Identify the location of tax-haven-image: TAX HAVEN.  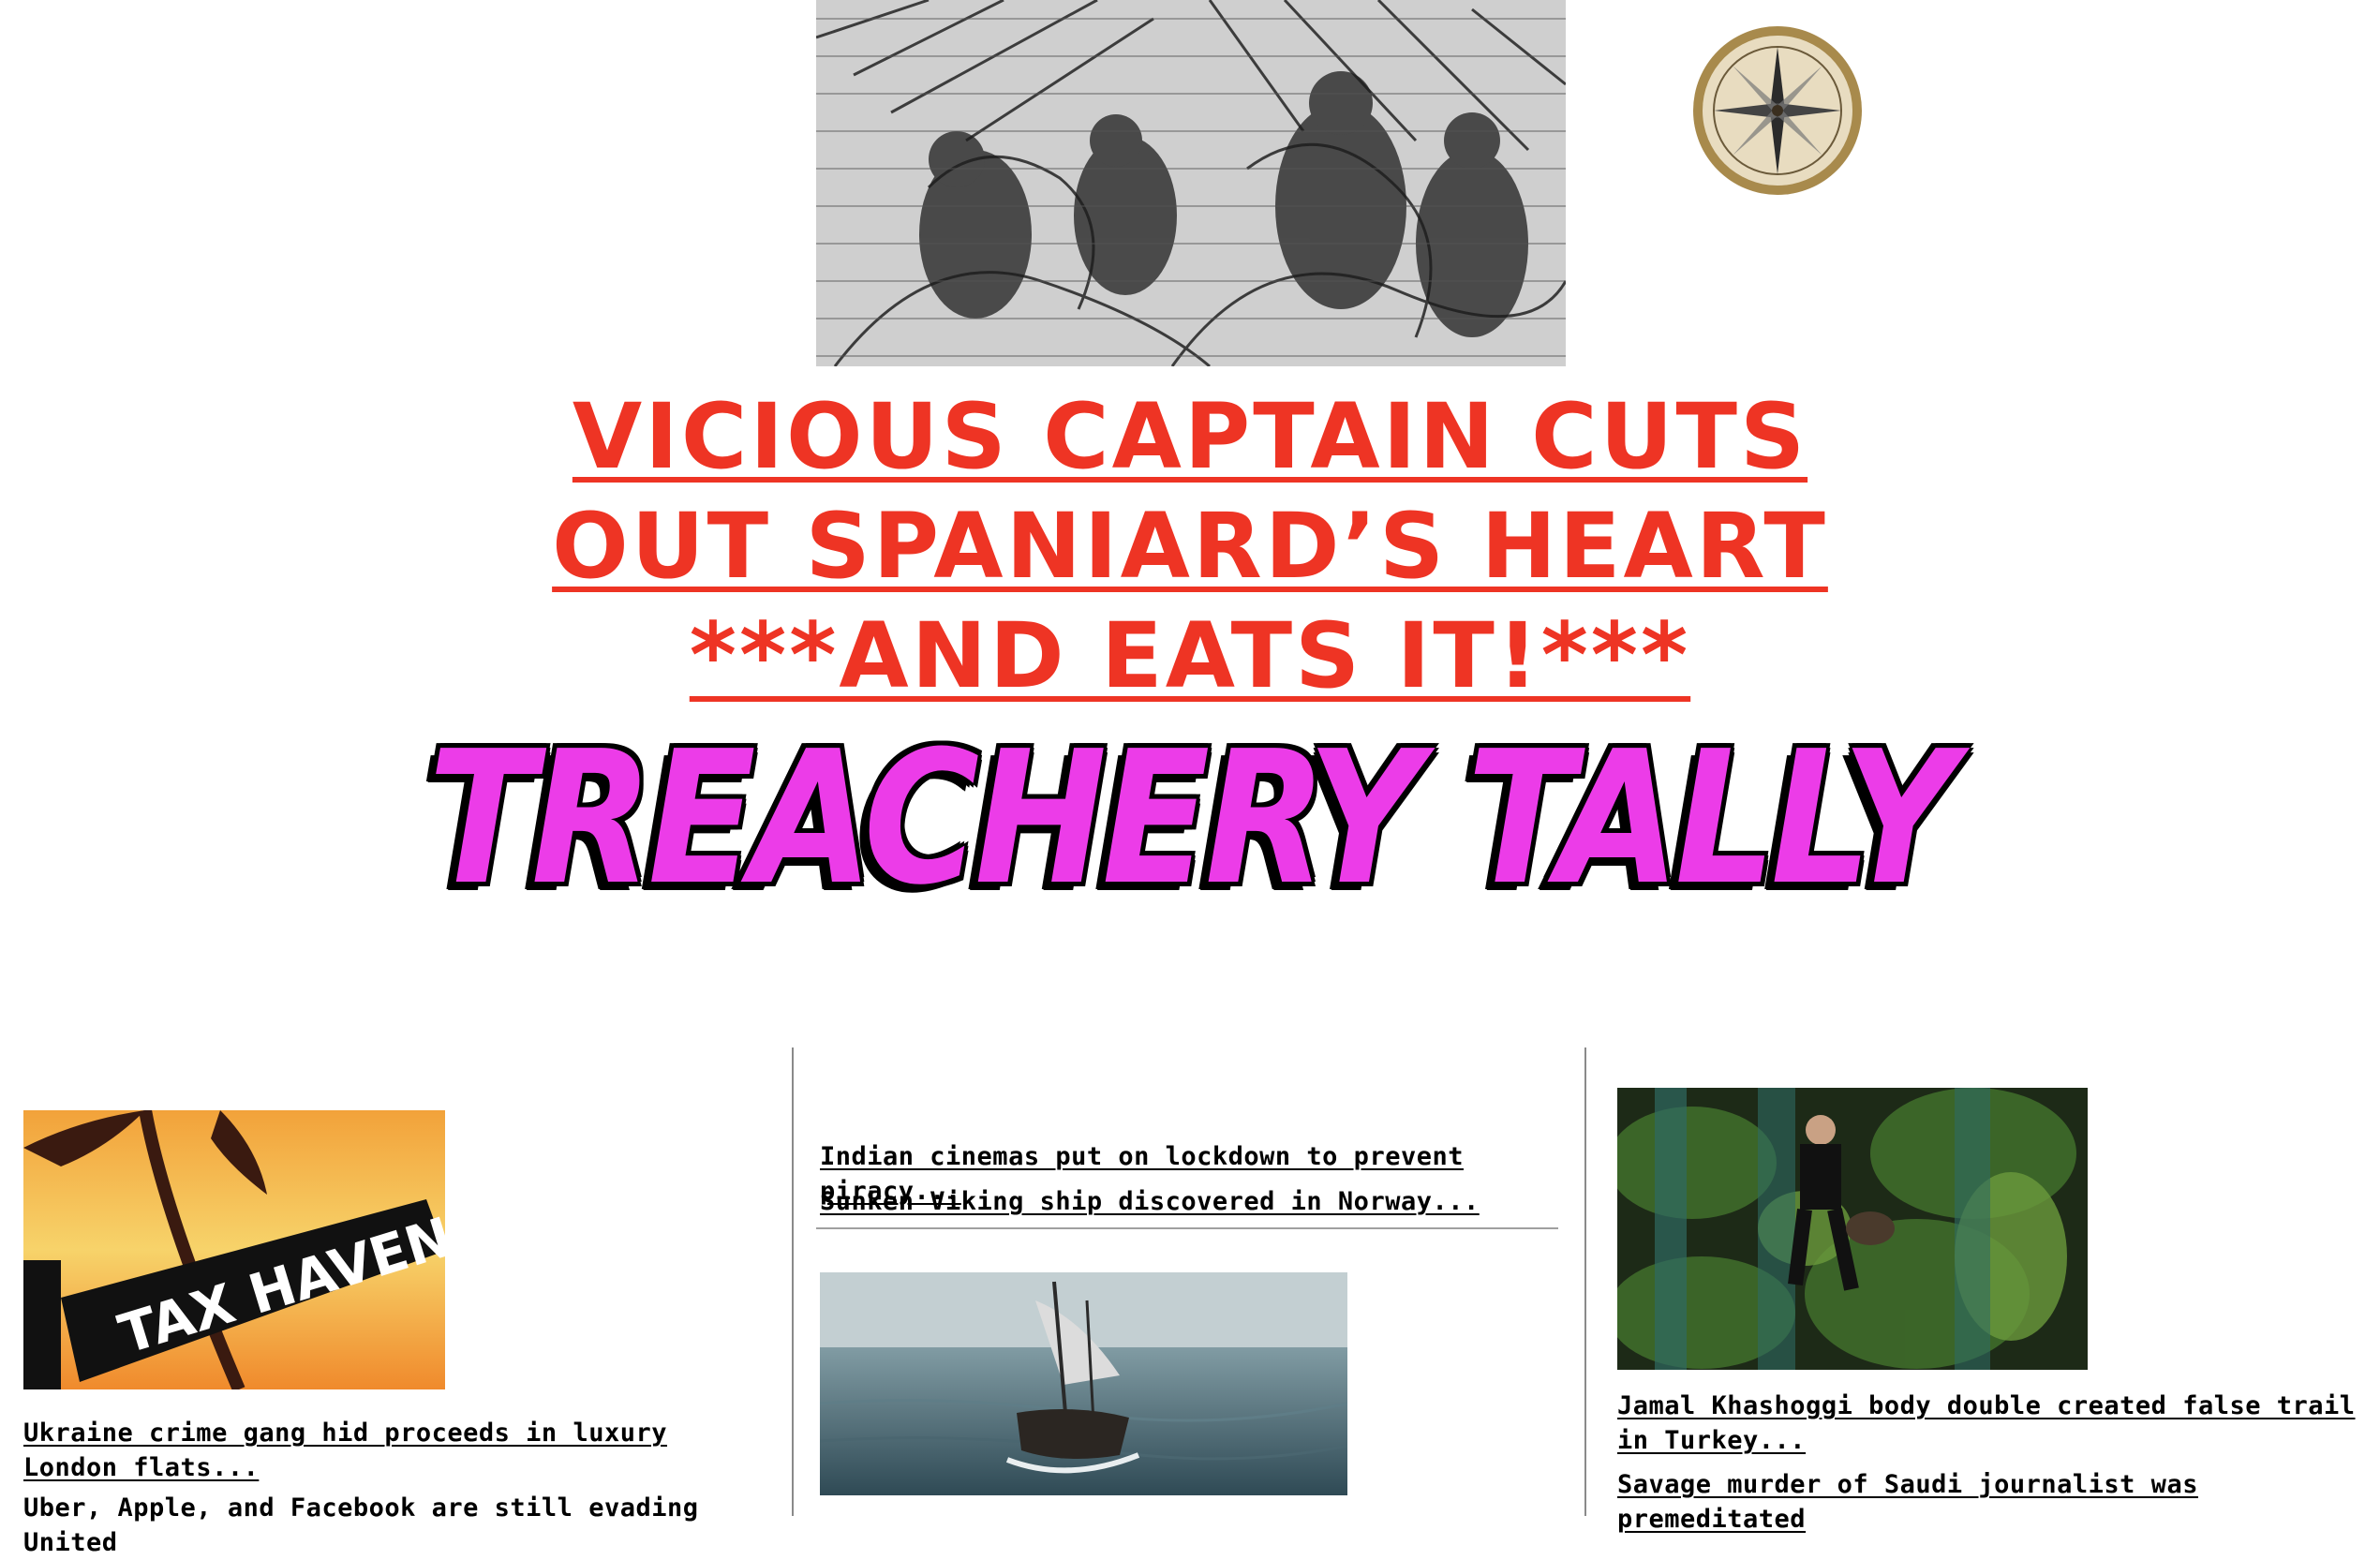
(234, 1249).